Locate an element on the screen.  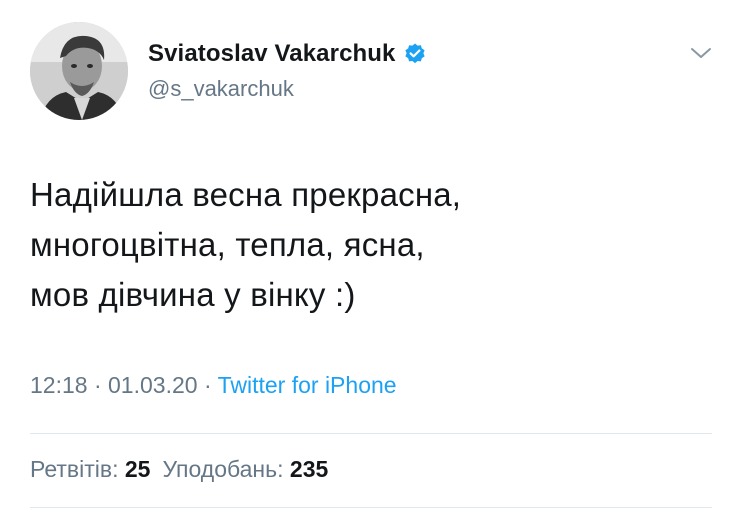
chevron-down-icon is located at coordinates (701, 53).